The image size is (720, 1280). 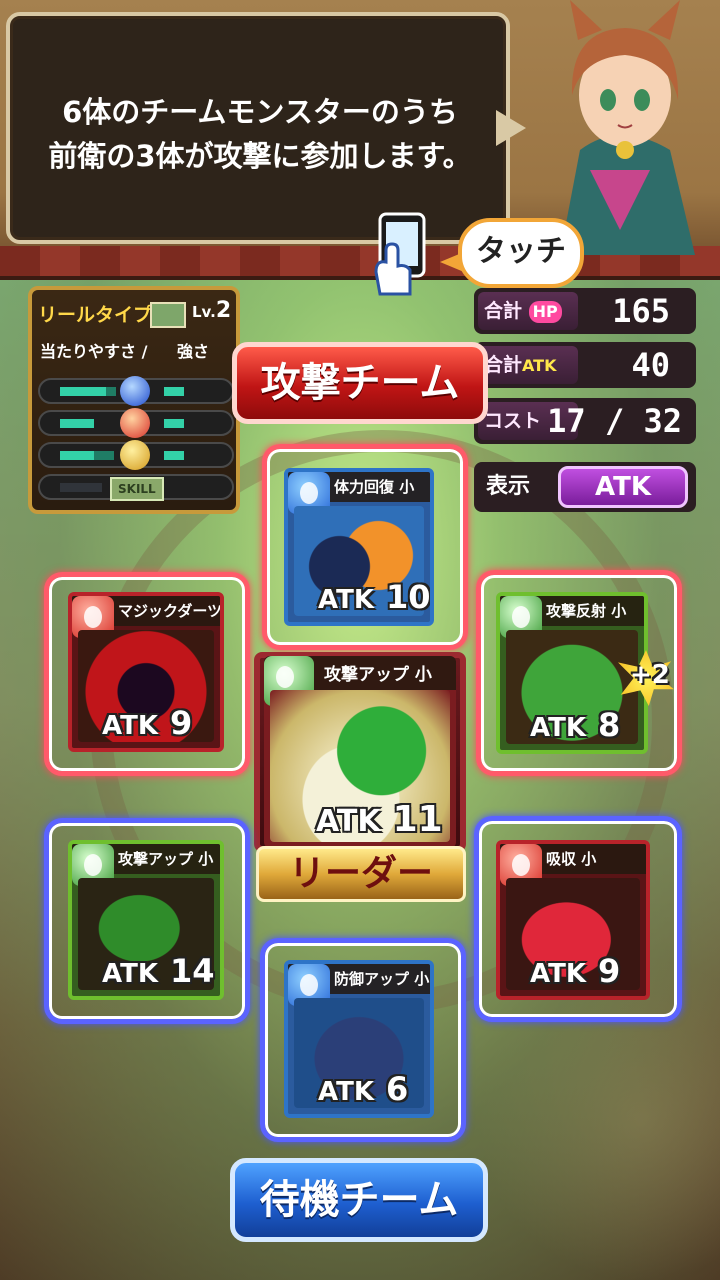 I want to click on scroll-icon, so click(x=135, y=455).